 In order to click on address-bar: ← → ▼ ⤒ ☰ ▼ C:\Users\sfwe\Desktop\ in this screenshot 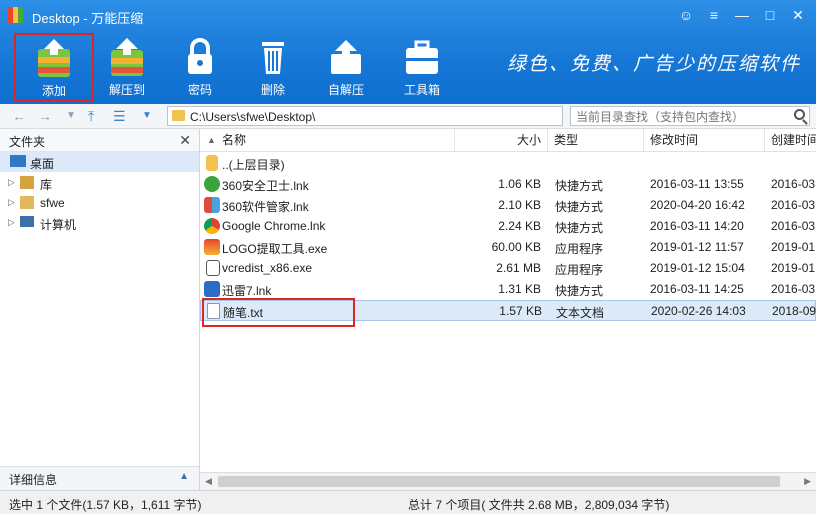, I will do `click(408, 116)`.